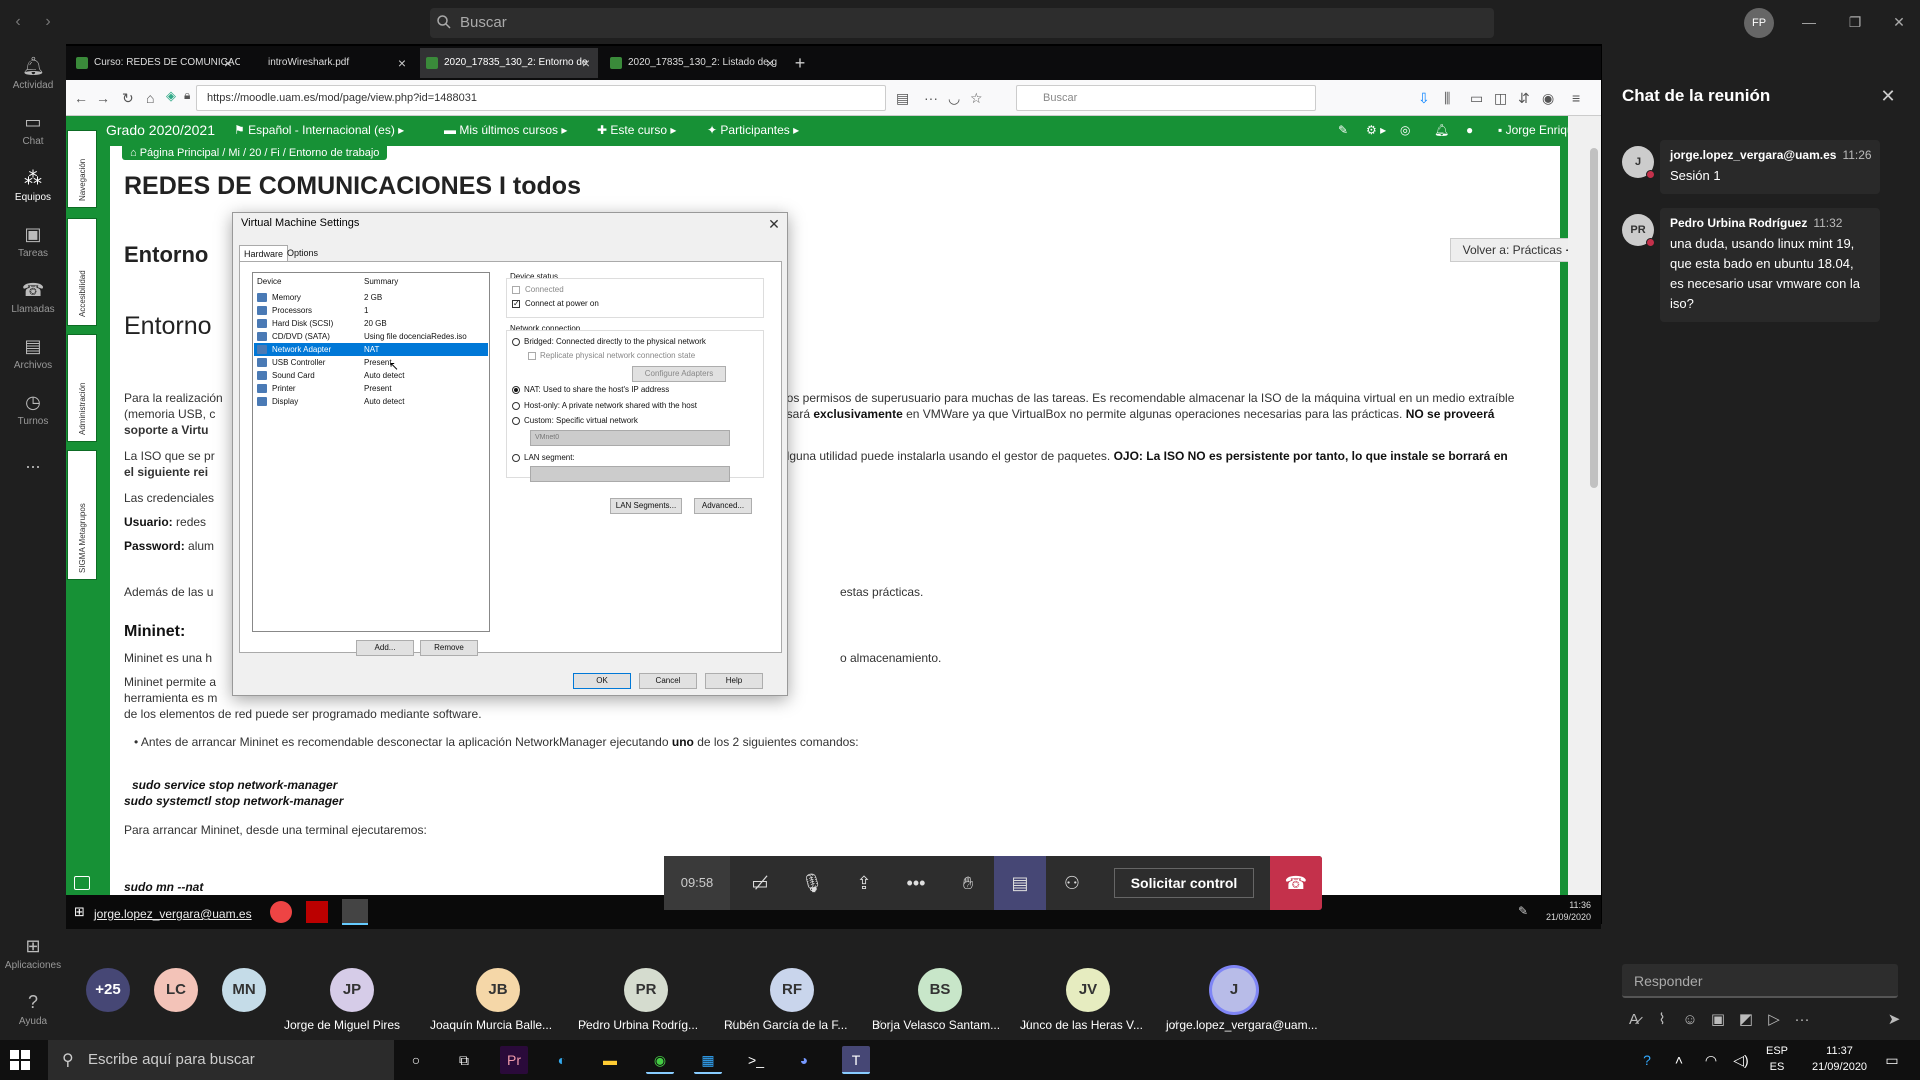 Image resolution: width=1920 pixels, height=1080 pixels. What do you see at coordinates (1476, 98) in the screenshot?
I see `sync-icon: ▭` at bounding box center [1476, 98].